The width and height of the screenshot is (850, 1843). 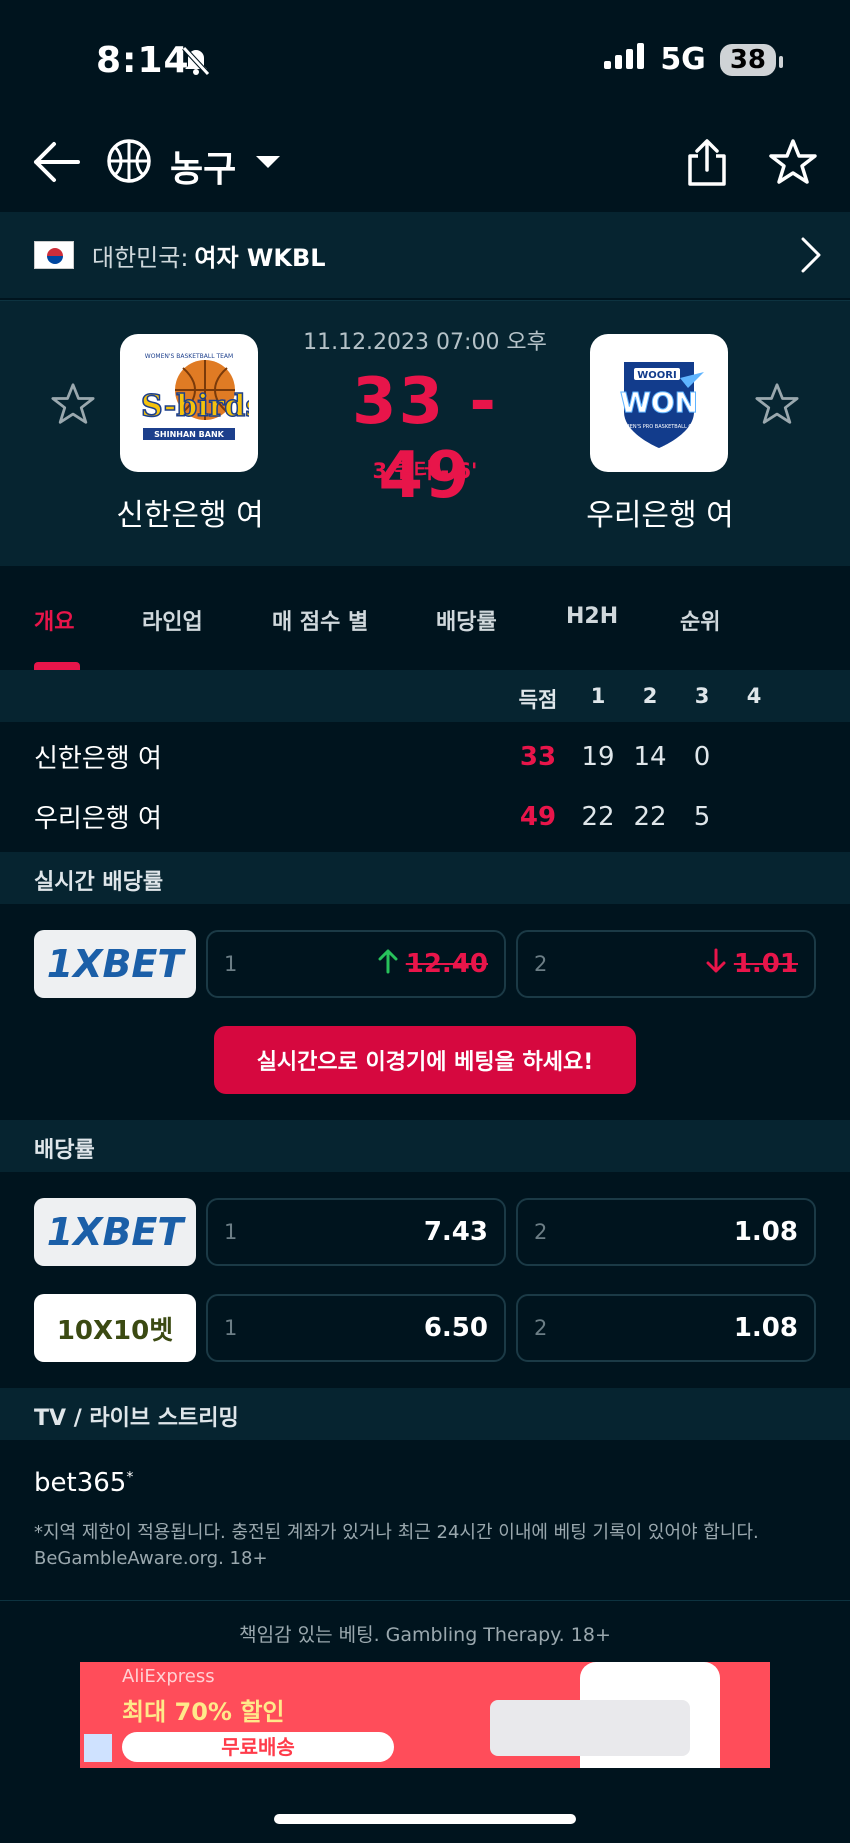 I want to click on home-total: 33, so click(x=538, y=757).